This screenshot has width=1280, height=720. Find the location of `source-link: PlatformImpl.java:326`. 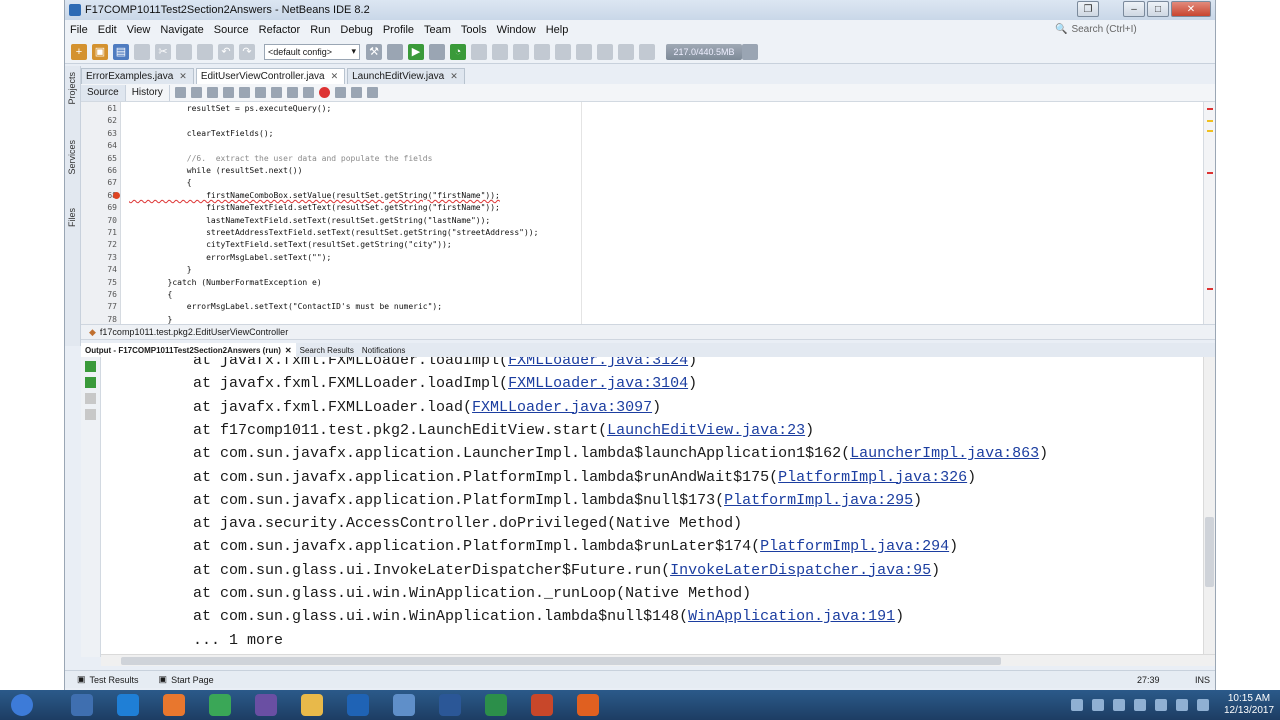

source-link: PlatformImpl.java:326 is located at coordinates (872, 477).